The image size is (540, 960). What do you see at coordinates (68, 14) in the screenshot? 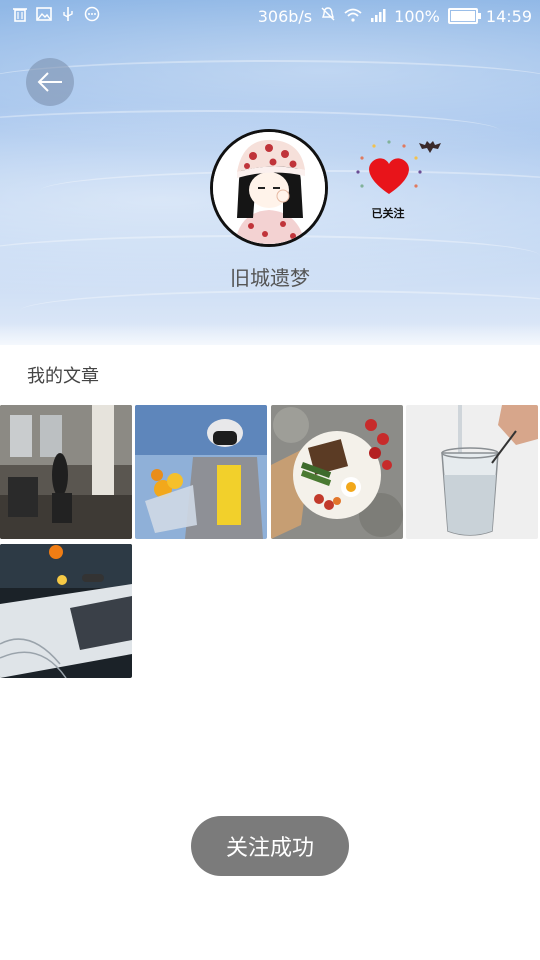
I see `usb-icon` at bounding box center [68, 14].